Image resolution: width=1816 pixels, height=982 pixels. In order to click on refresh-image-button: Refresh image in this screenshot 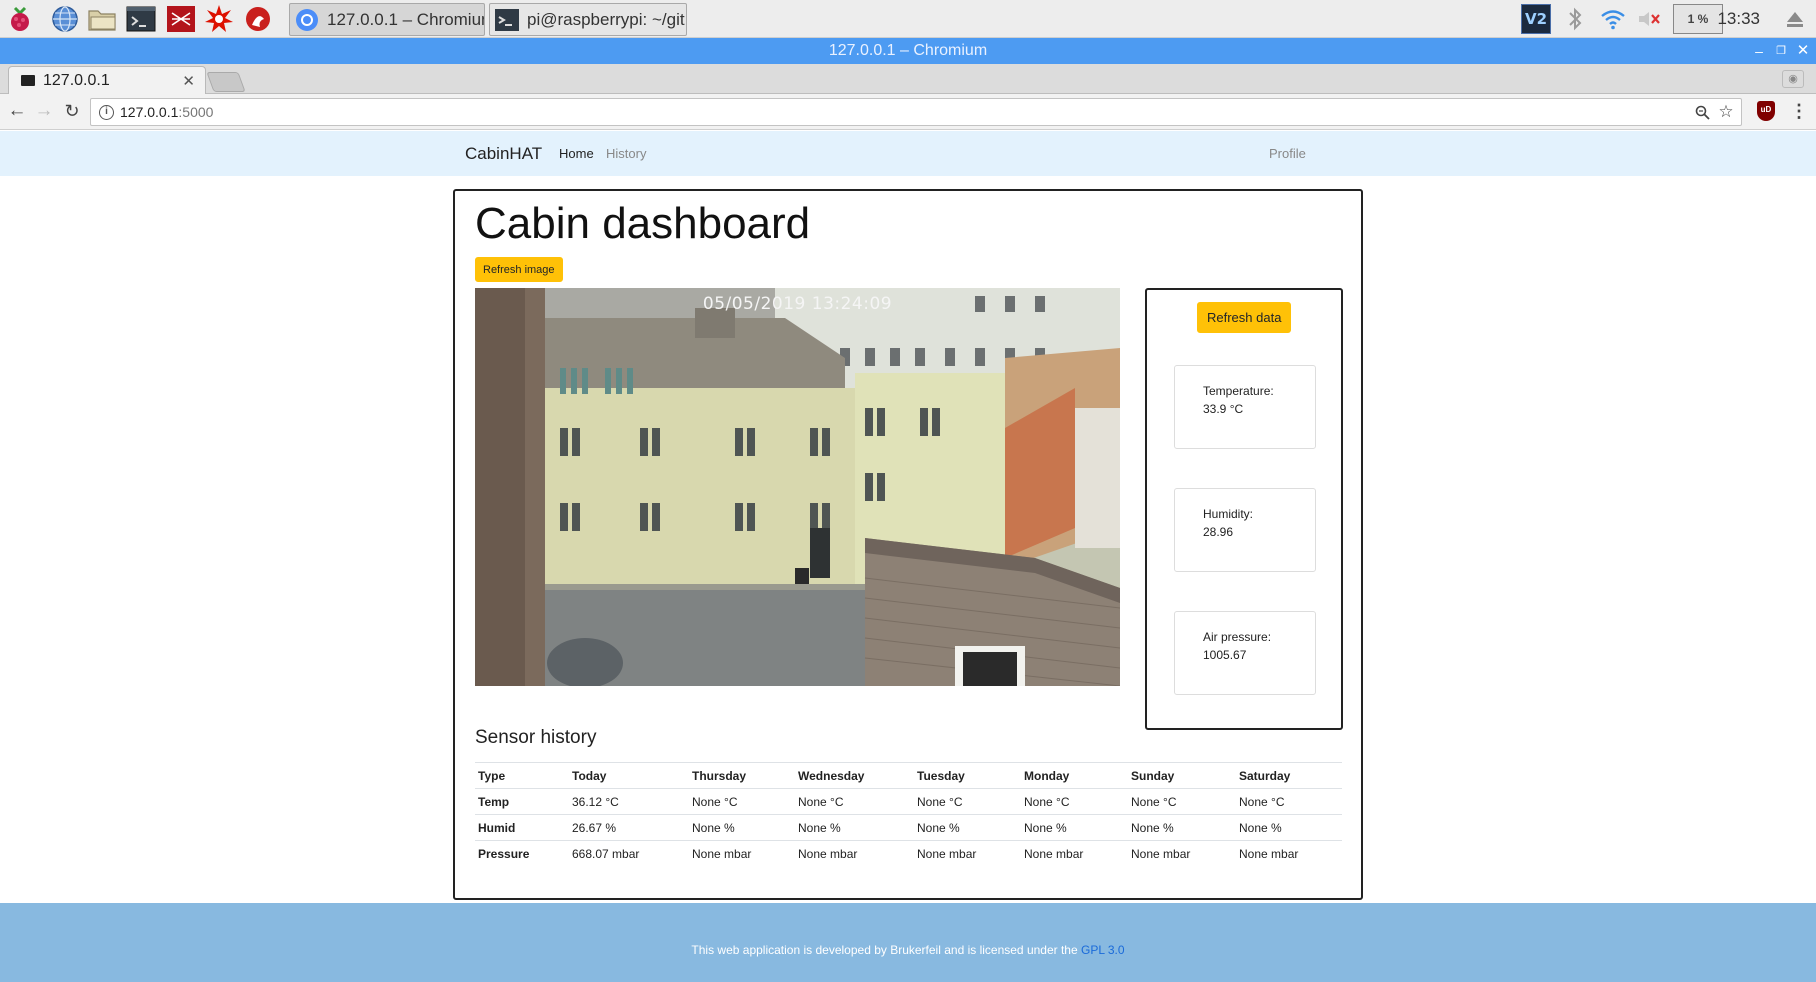, I will do `click(519, 269)`.